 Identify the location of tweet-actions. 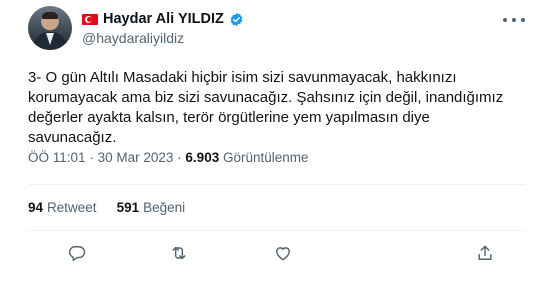
(272, 253).